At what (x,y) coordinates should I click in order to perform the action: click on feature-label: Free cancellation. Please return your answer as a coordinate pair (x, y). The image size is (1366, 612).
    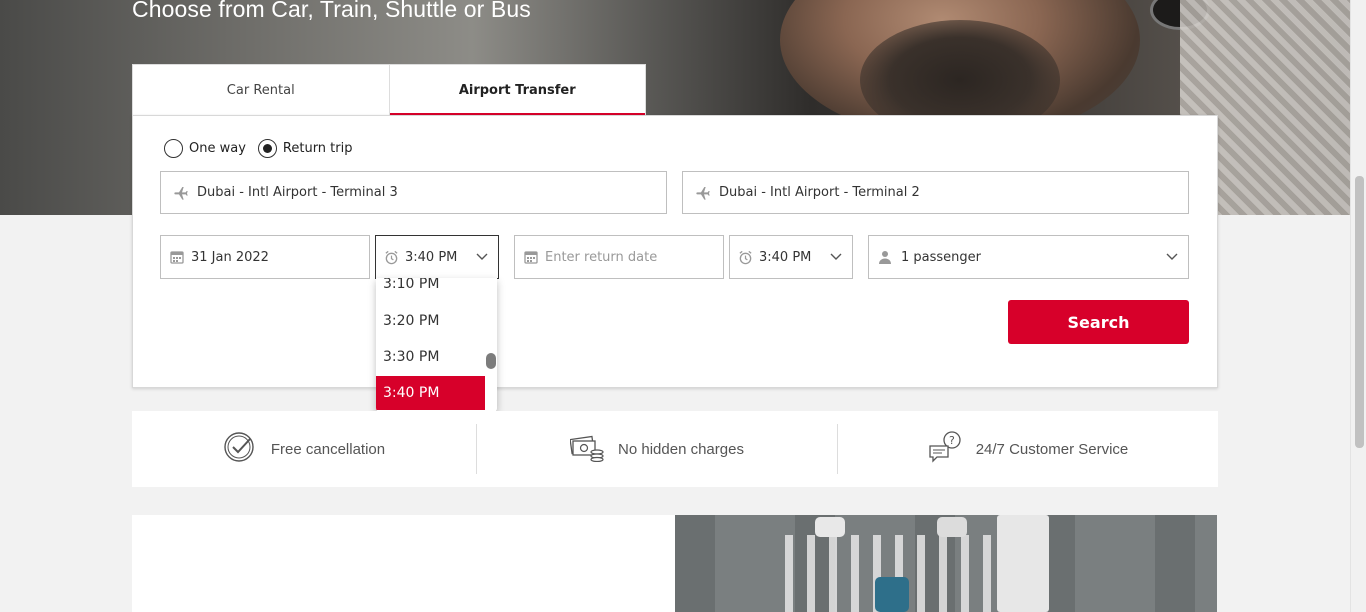
    Looking at the image, I should click on (328, 449).